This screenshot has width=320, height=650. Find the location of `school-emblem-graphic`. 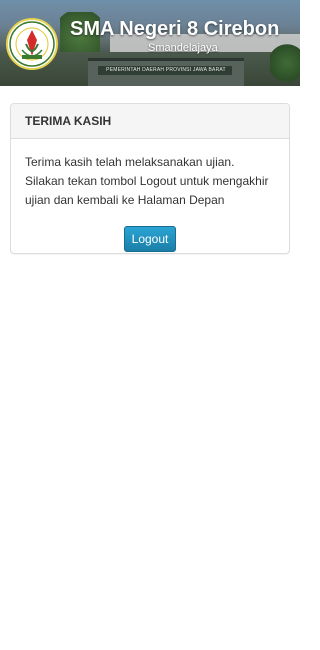

school-emblem-graphic is located at coordinates (32, 44).